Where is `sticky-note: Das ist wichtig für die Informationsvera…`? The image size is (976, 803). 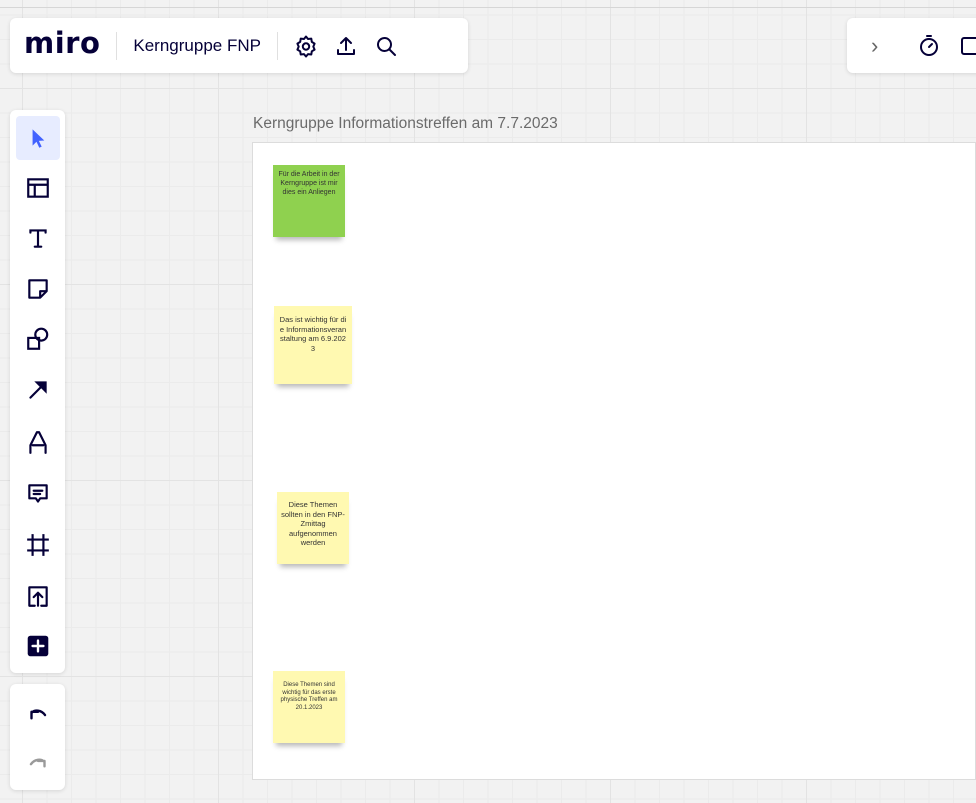 sticky-note: Das ist wichtig für die Informationsvera… is located at coordinates (313, 345).